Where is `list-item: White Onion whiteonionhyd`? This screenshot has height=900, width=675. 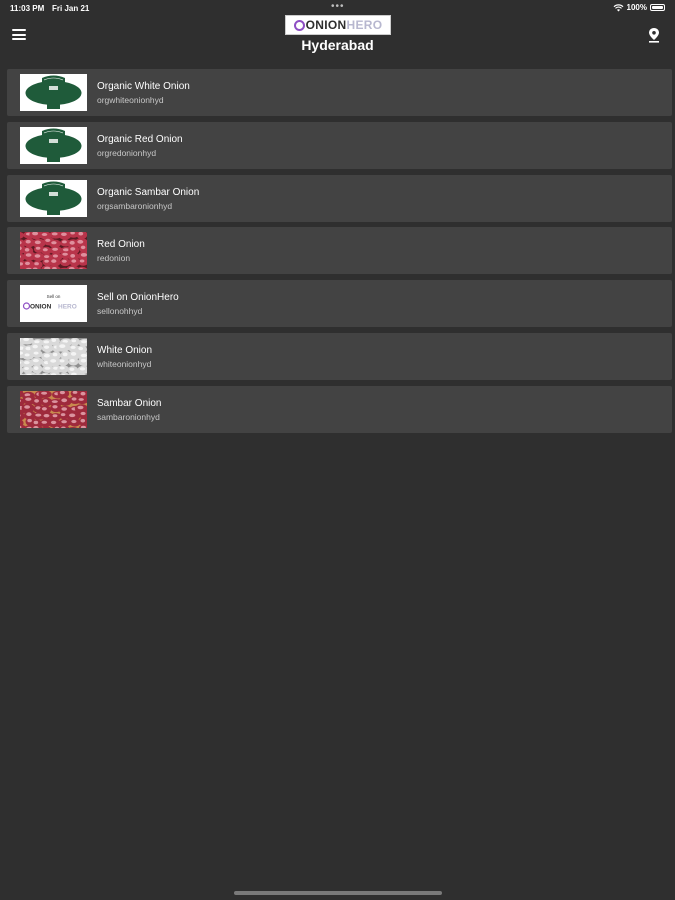
list-item: White Onion whiteonionhyd is located at coordinates (339, 356).